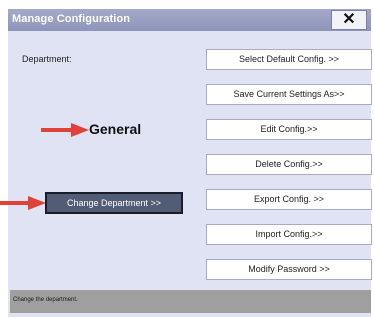 The height and width of the screenshot is (318, 374). I want to click on dialog-title: Manage Configuration, so click(71, 19).